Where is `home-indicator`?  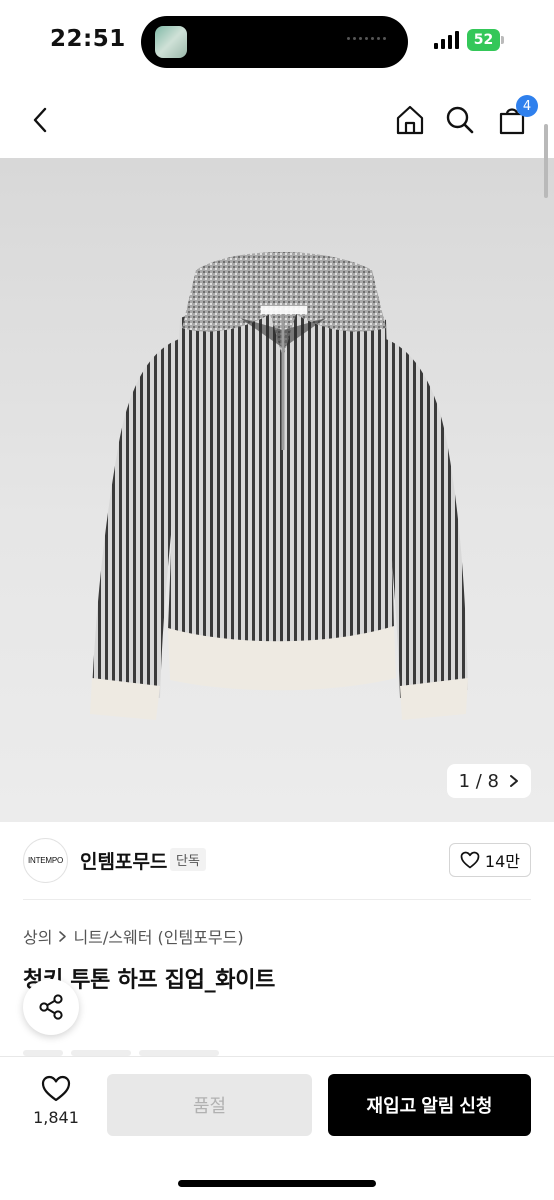
home-indicator is located at coordinates (277, 1183).